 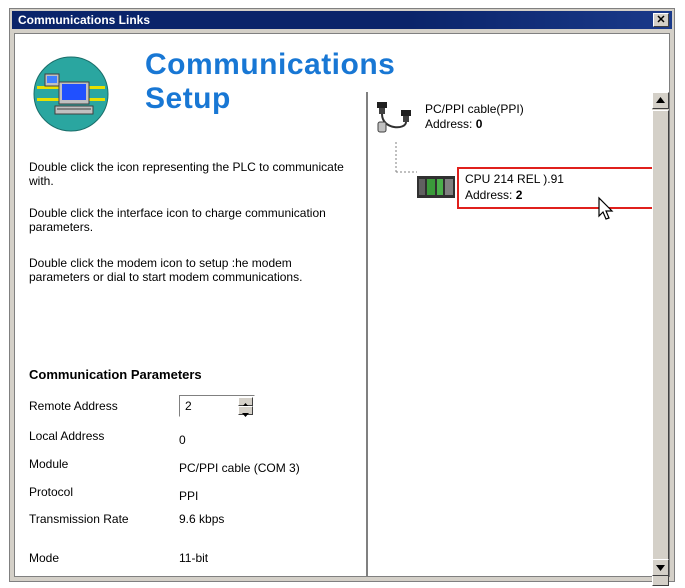 What do you see at coordinates (71, 94) in the screenshot?
I see `computer-network-icon` at bounding box center [71, 94].